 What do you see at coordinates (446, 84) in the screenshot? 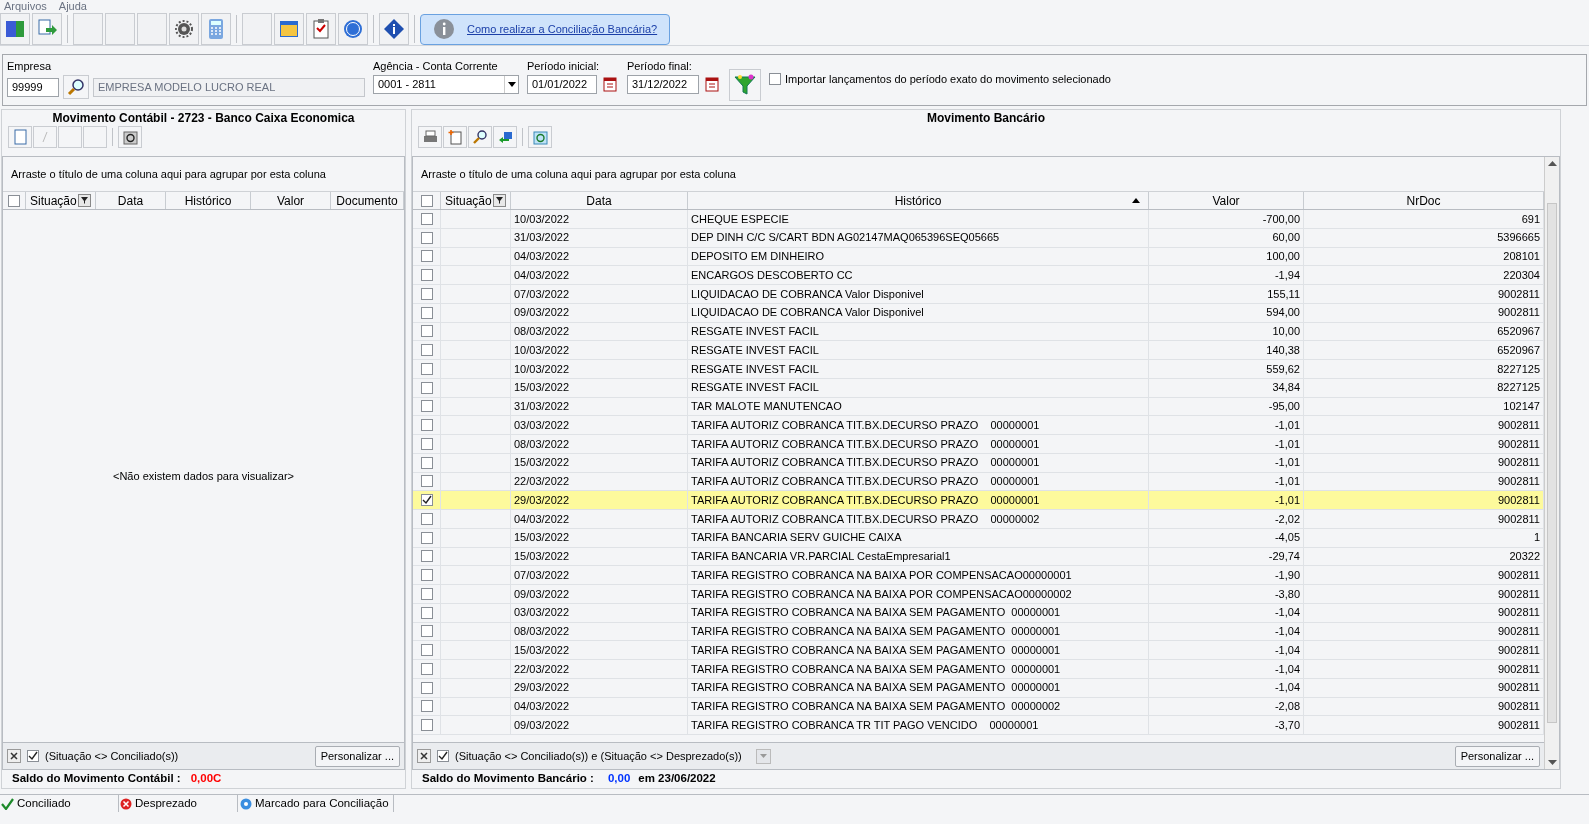
I see `account-dropdown: 0001 - 2811` at bounding box center [446, 84].